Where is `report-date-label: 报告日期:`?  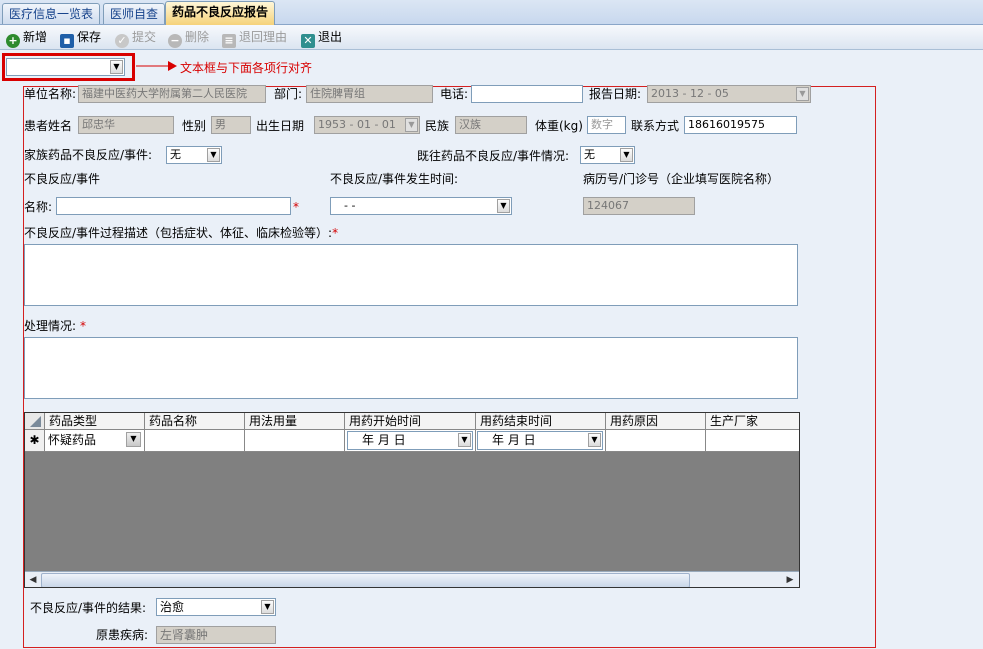
report-date-label: 报告日期: is located at coordinates (615, 94).